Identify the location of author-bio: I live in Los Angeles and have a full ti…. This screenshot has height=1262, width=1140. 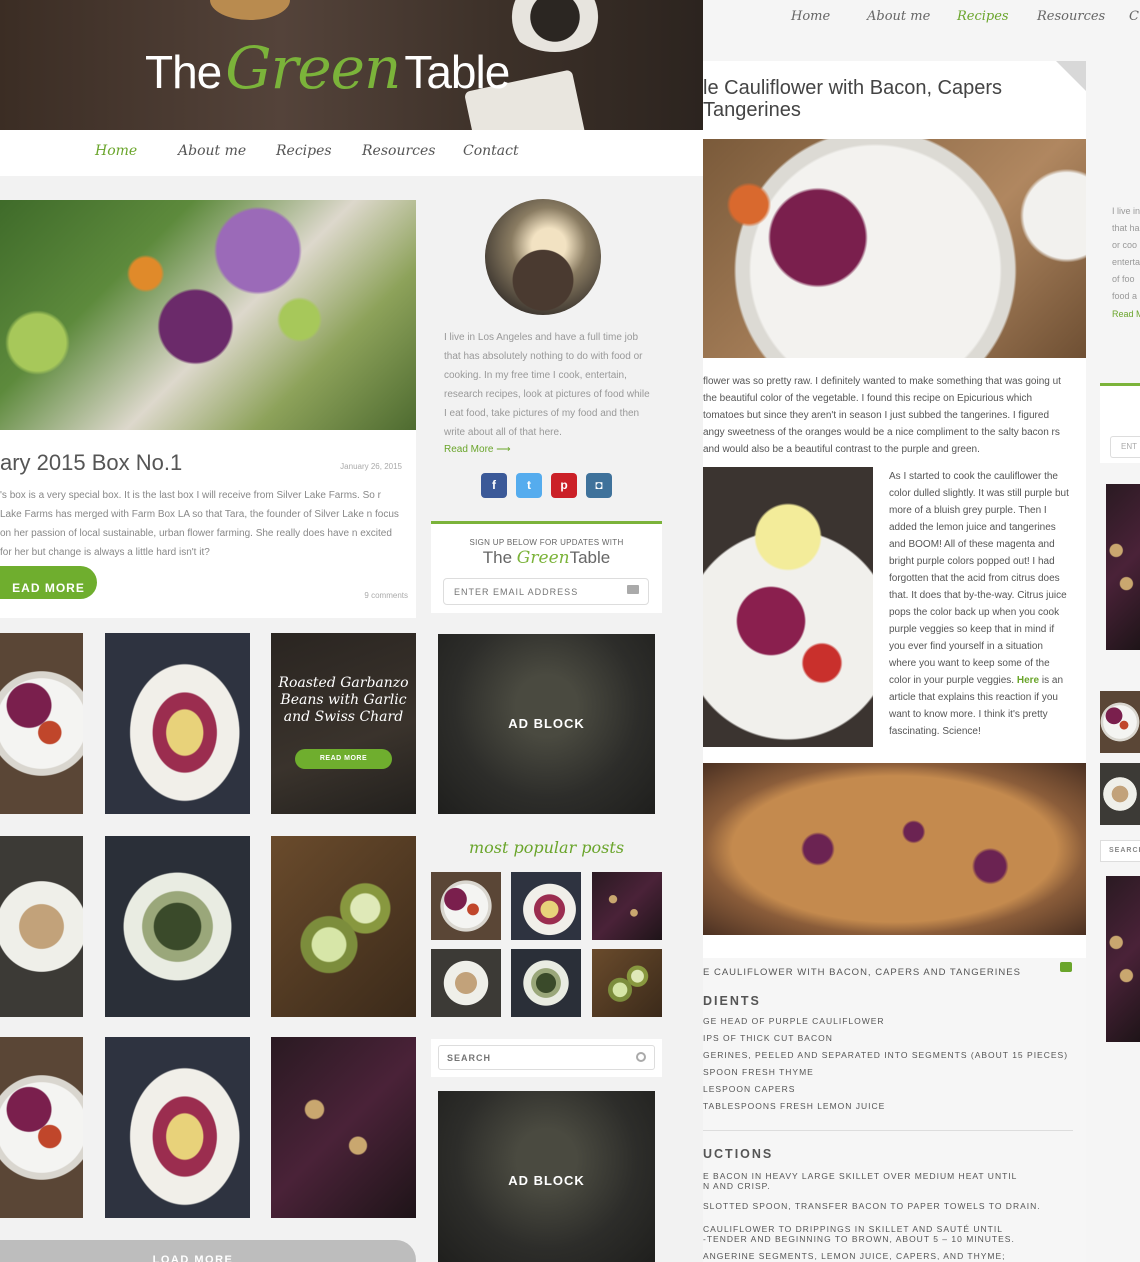
(547, 385).